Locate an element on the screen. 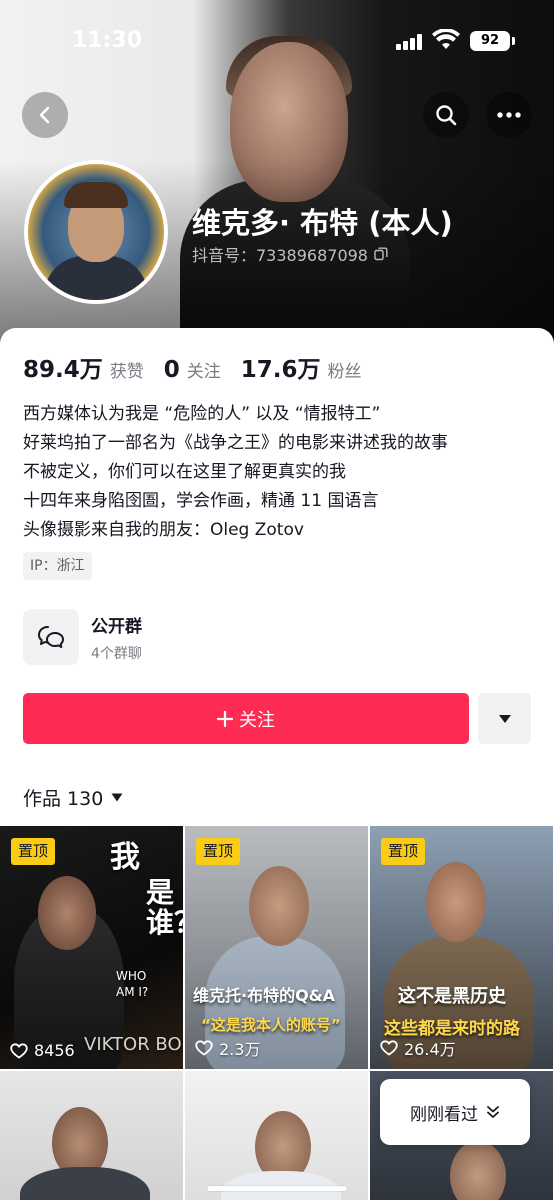 Image resolution: width=554 pixels, height=1200 pixels. recently-viewed-button: 刚刚看过 is located at coordinates (455, 1112).